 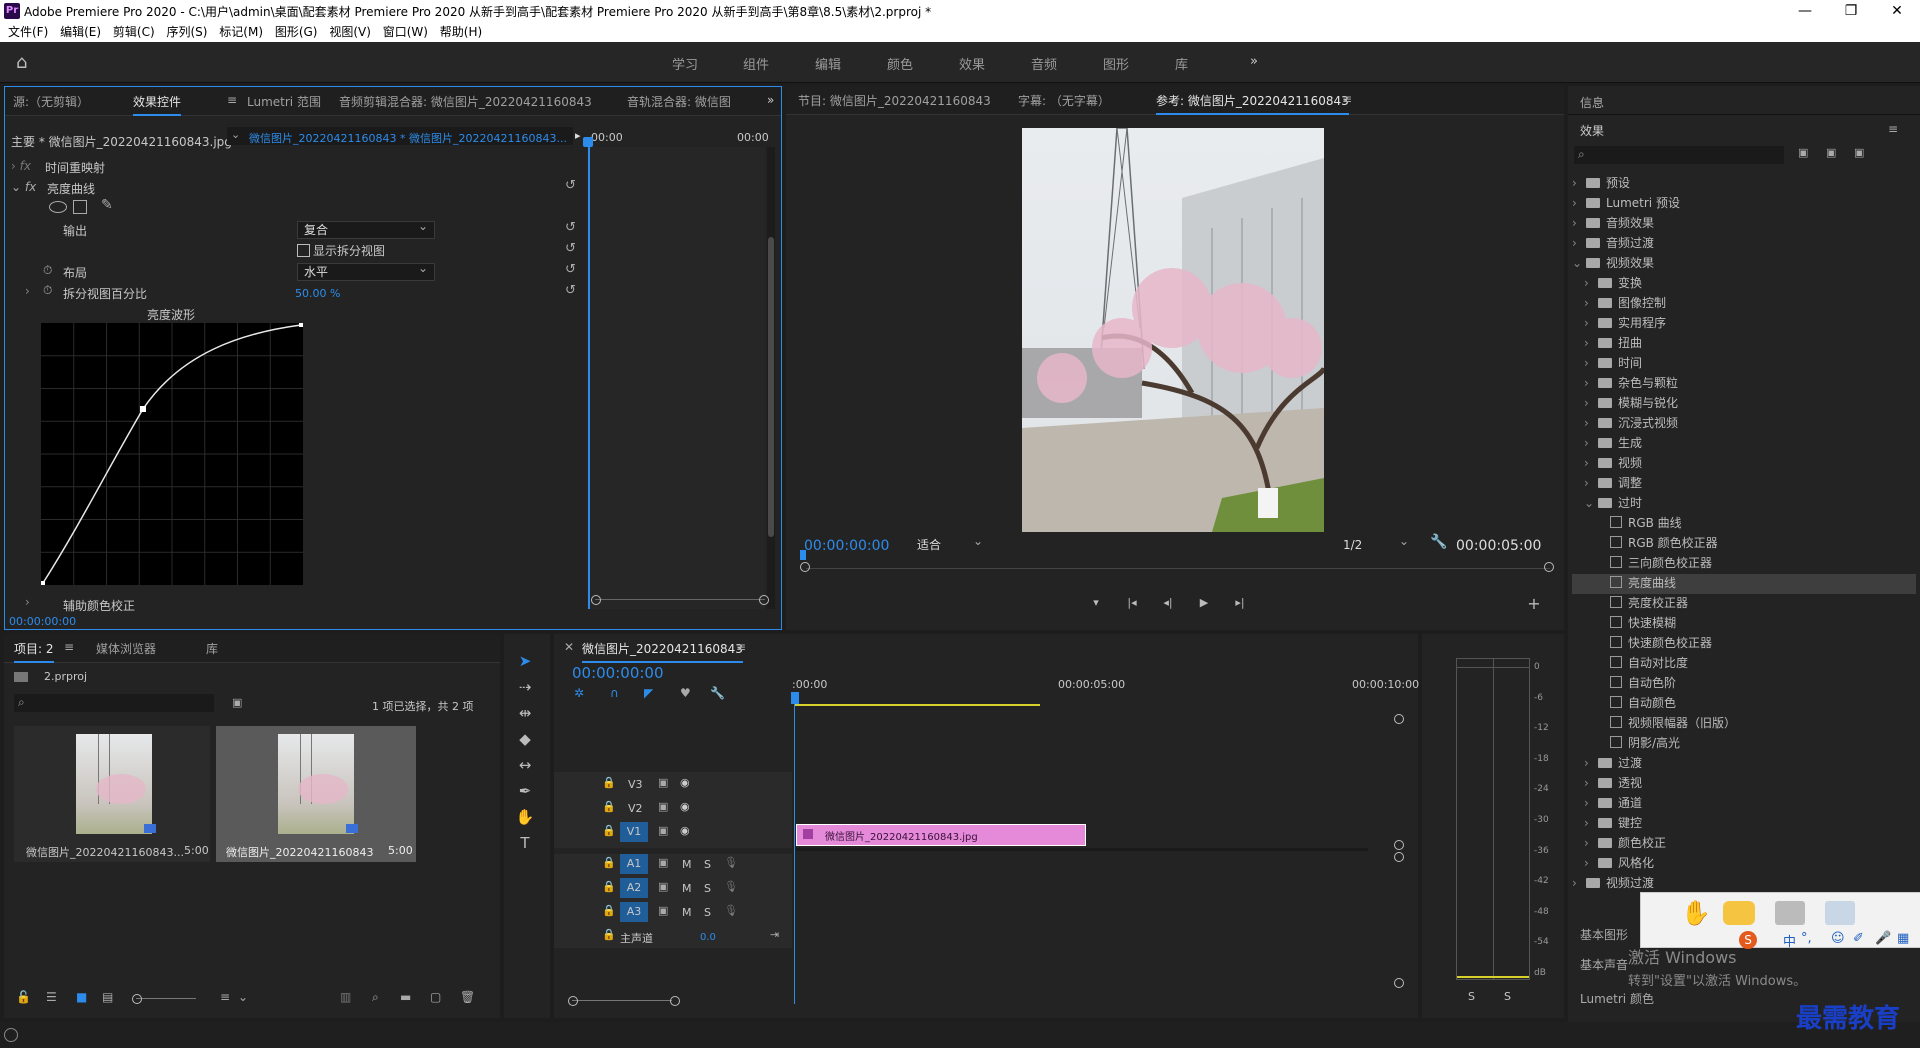 What do you see at coordinates (1744, 224) in the screenshot?
I see `effects-tree-item: › 音频效果` at bounding box center [1744, 224].